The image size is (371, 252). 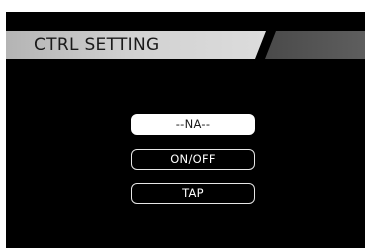 What do you see at coordinates (315, 45) in the screenshot?
I see `header-dark-segment` at bounding box center [315, 45].